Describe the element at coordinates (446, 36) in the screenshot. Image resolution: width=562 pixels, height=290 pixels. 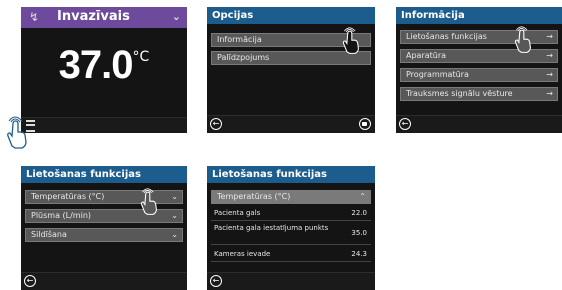
I see `information-item-label: Lietošanas funkcijas` at that location.